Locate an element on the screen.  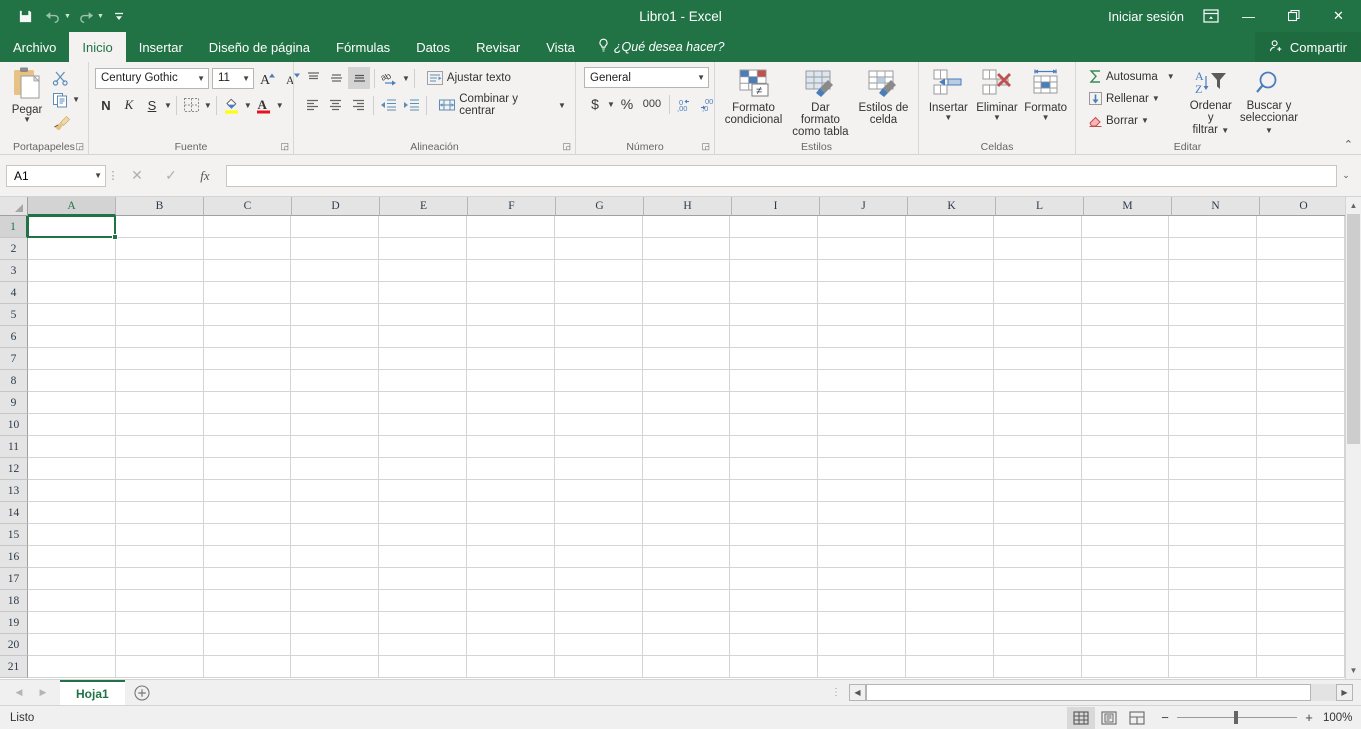
cell-B7 is located at coordinates (159, 359).